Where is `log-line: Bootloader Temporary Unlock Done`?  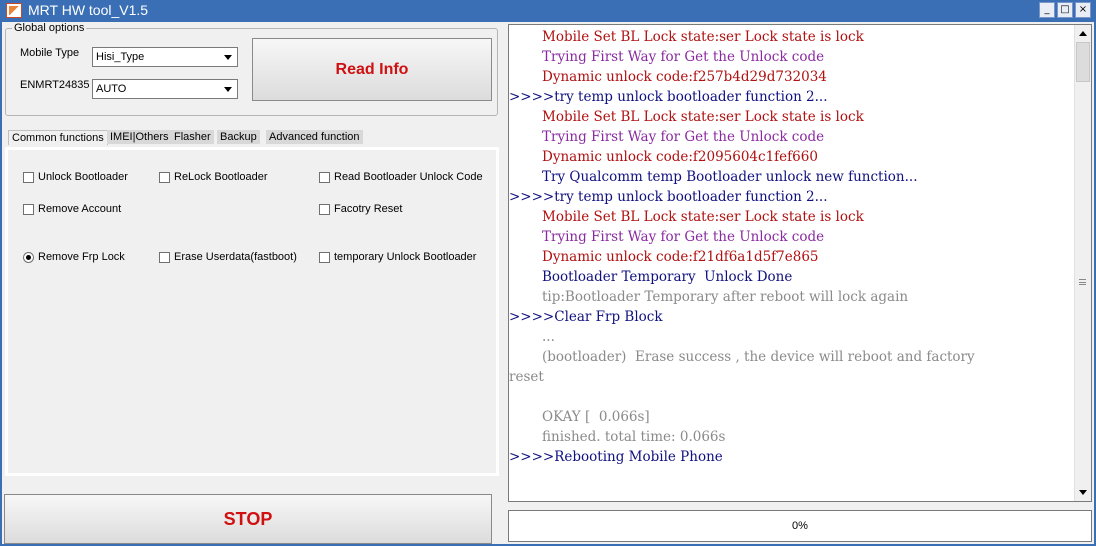 log-line: Bootloader Temporary Unlock Done is located at coordinates (667, 277).